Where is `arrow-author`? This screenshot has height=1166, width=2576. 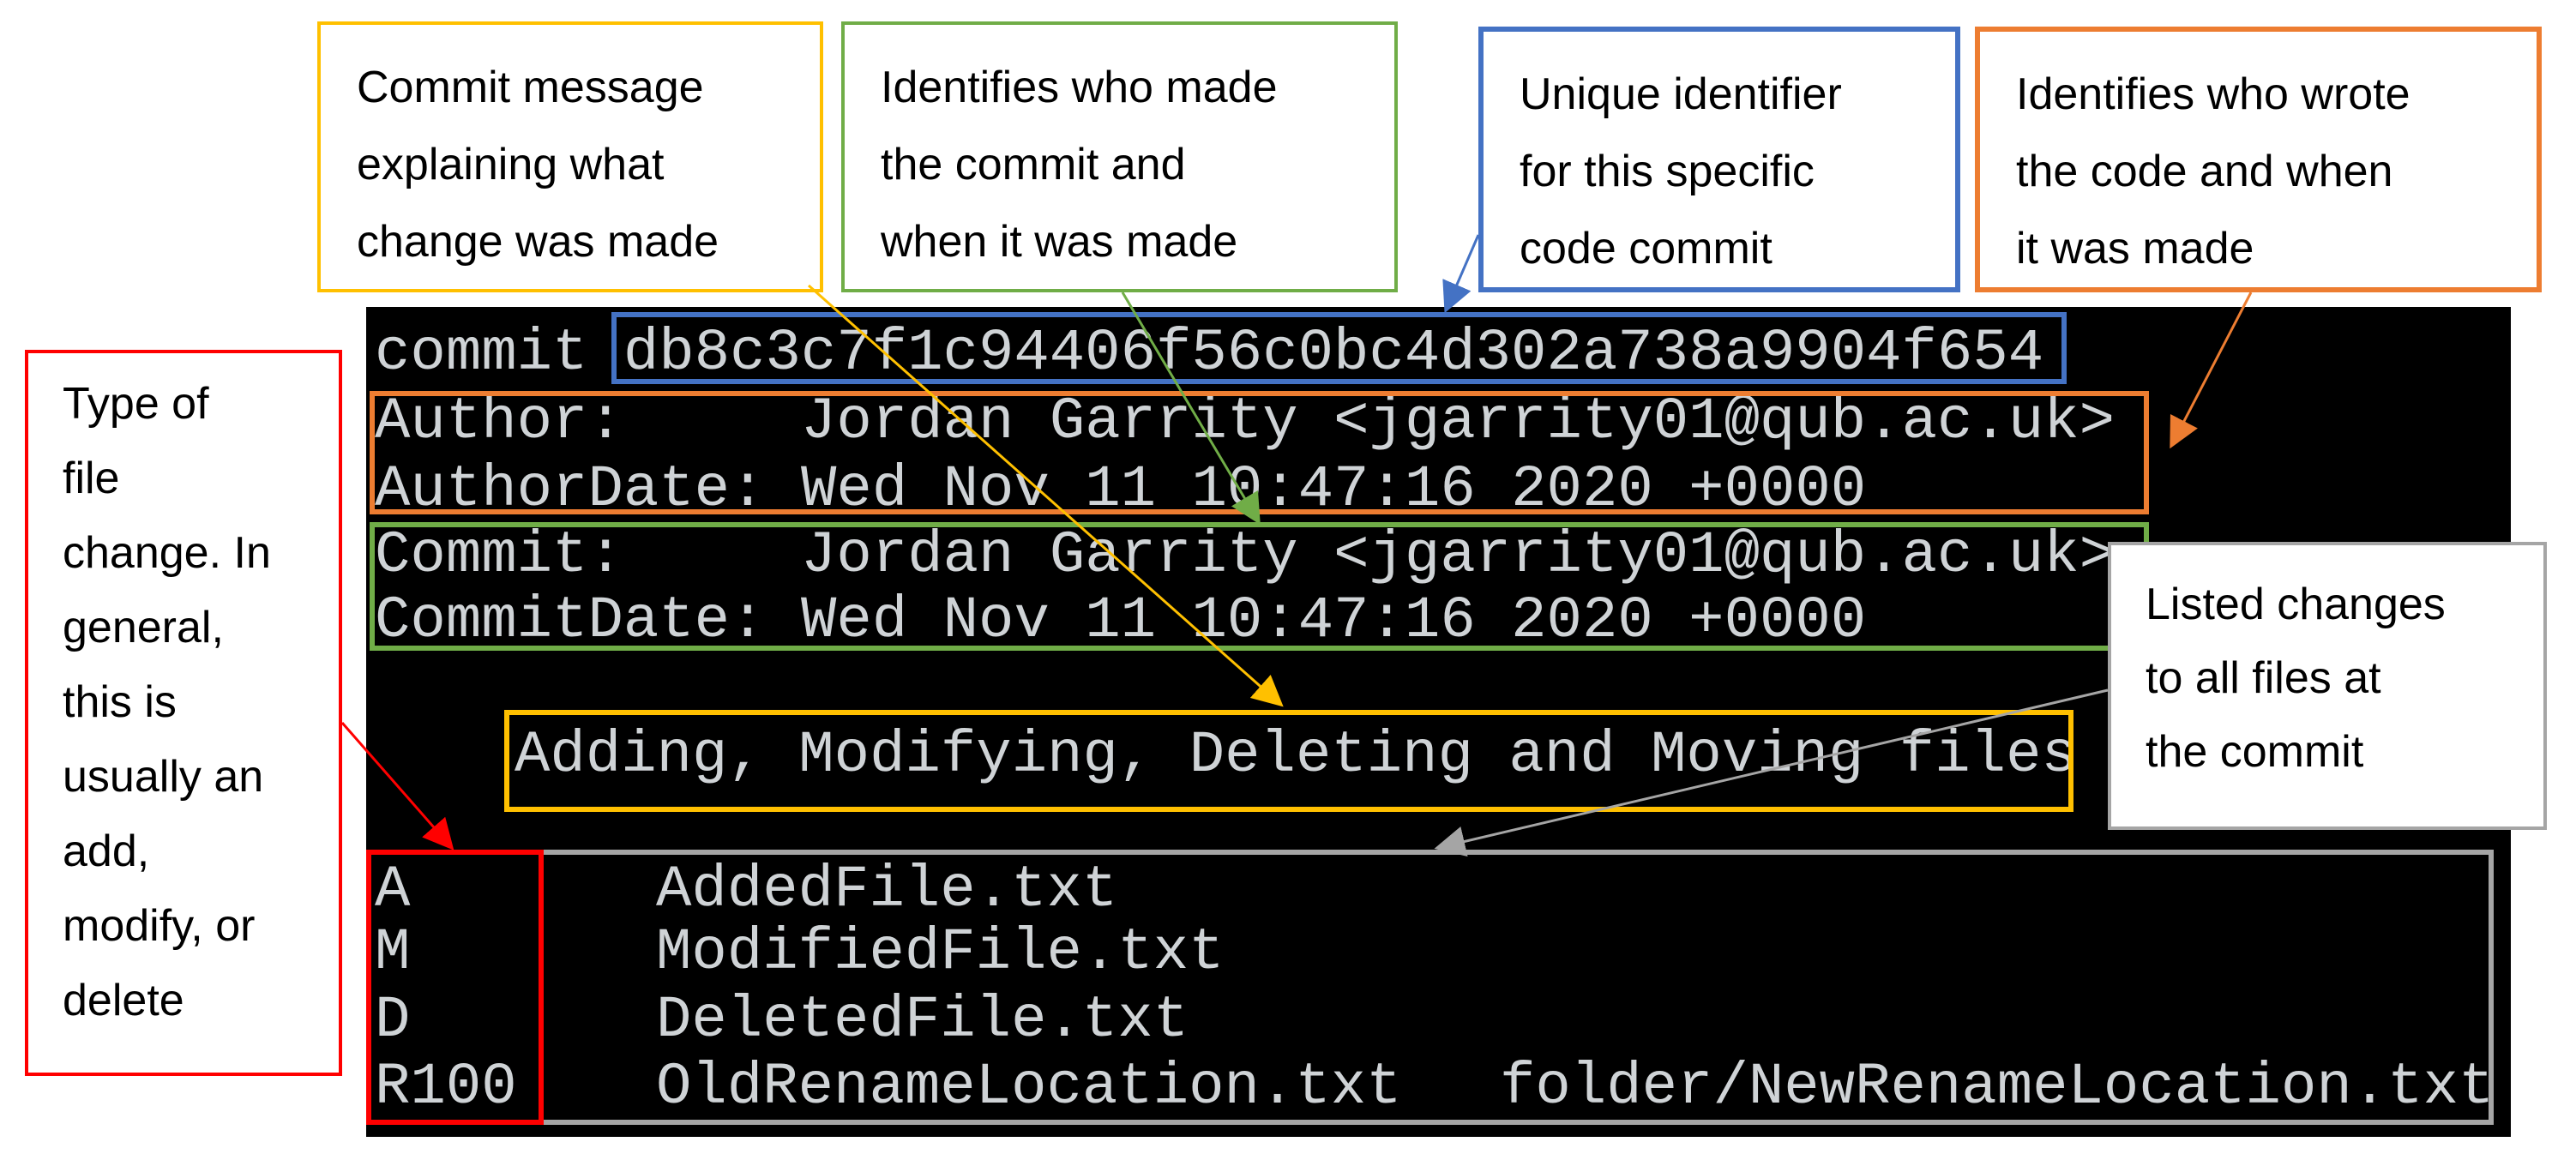
arrow-author is located at coordinates (2211, 370).